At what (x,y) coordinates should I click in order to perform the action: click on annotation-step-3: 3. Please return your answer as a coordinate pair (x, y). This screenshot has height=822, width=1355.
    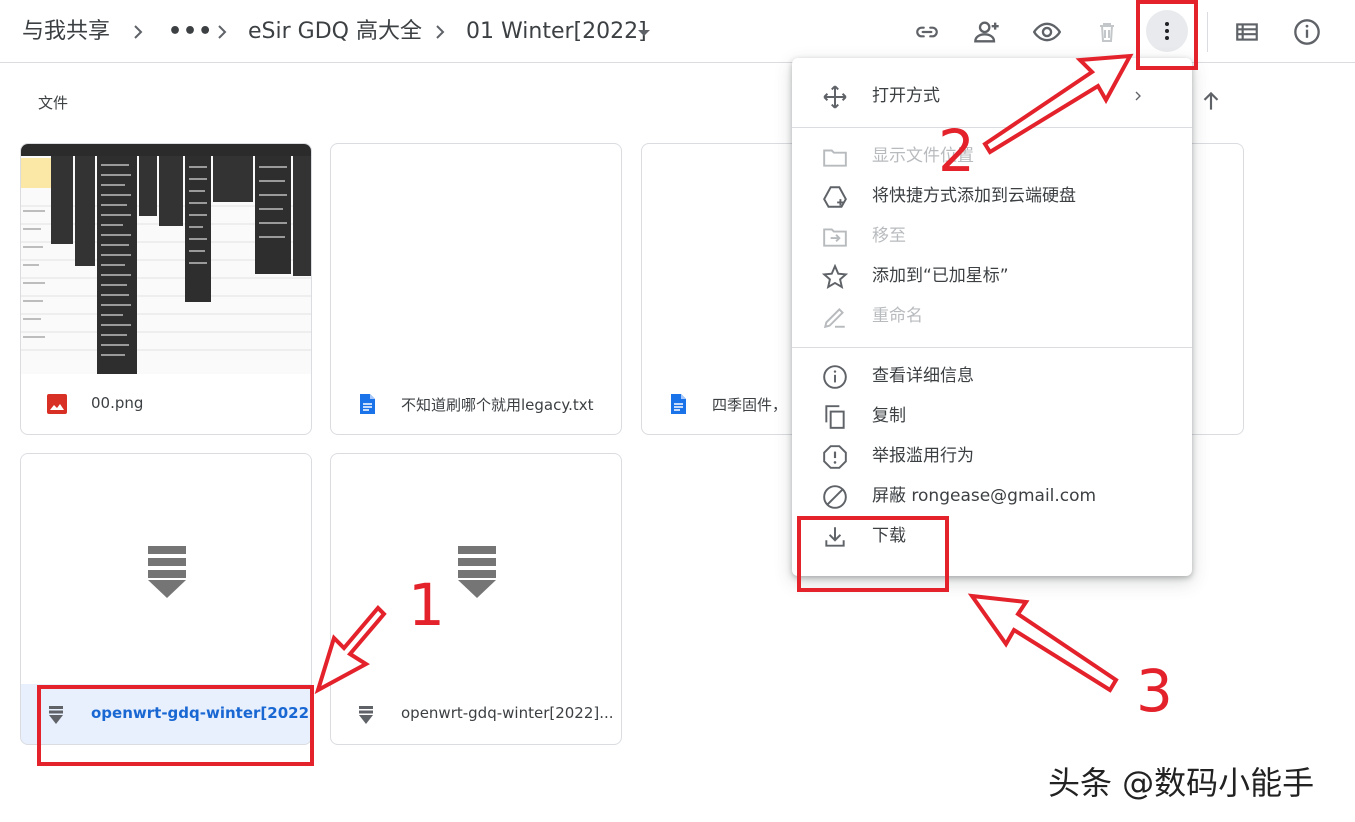
    Looking at the image, I should click on (1154, 691).